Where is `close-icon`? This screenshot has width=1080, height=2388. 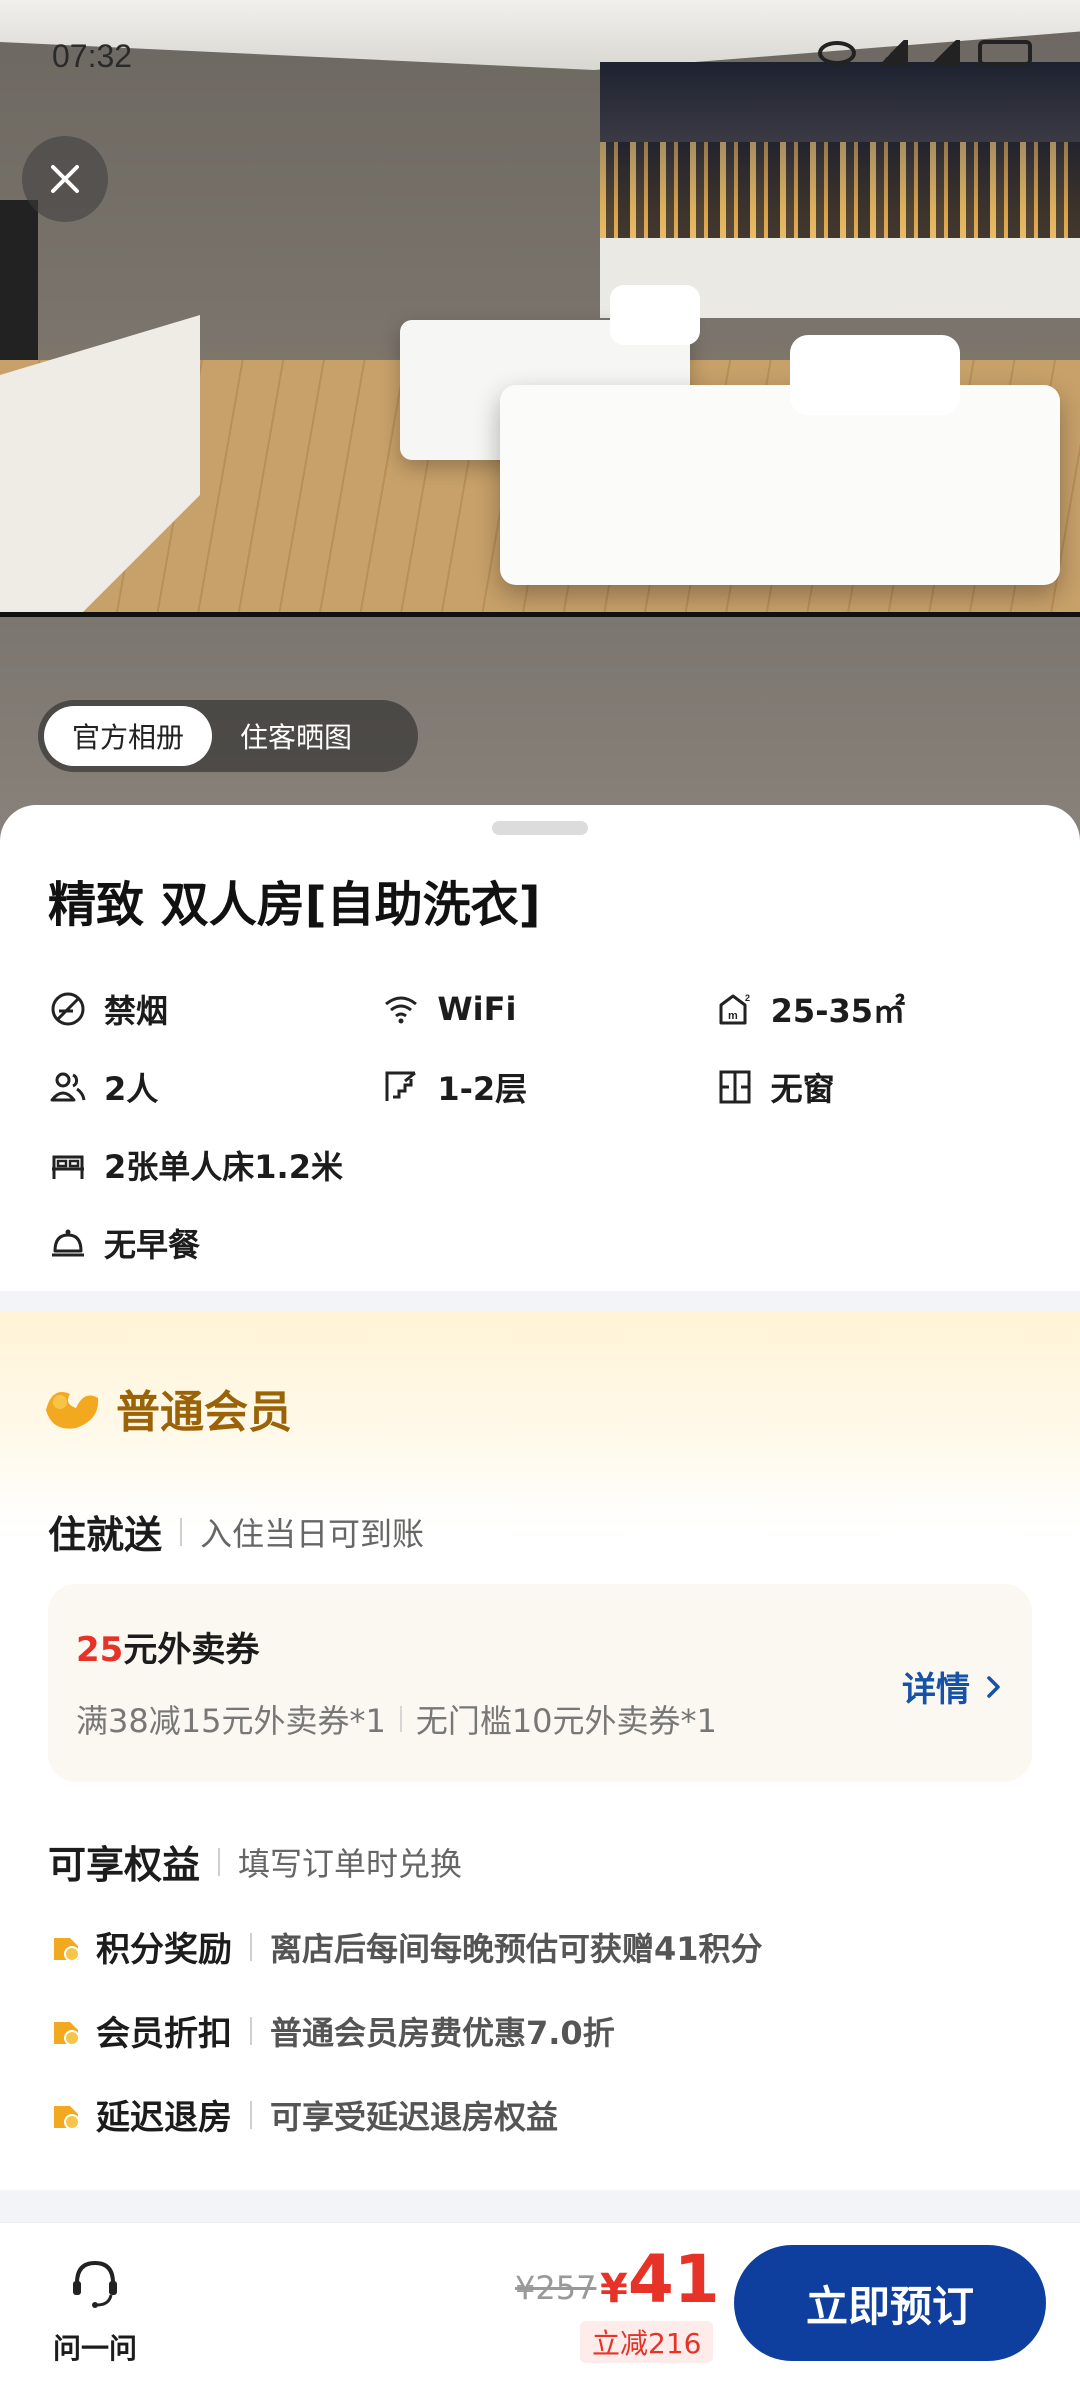 close-icon is located at coordinates (65, 179).